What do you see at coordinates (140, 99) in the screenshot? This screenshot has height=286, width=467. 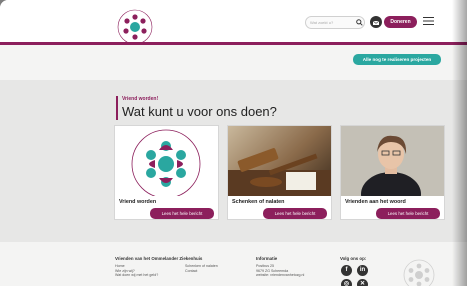 I see `intro-kicker: Vriend worden!` at bounding box center [140, 99].